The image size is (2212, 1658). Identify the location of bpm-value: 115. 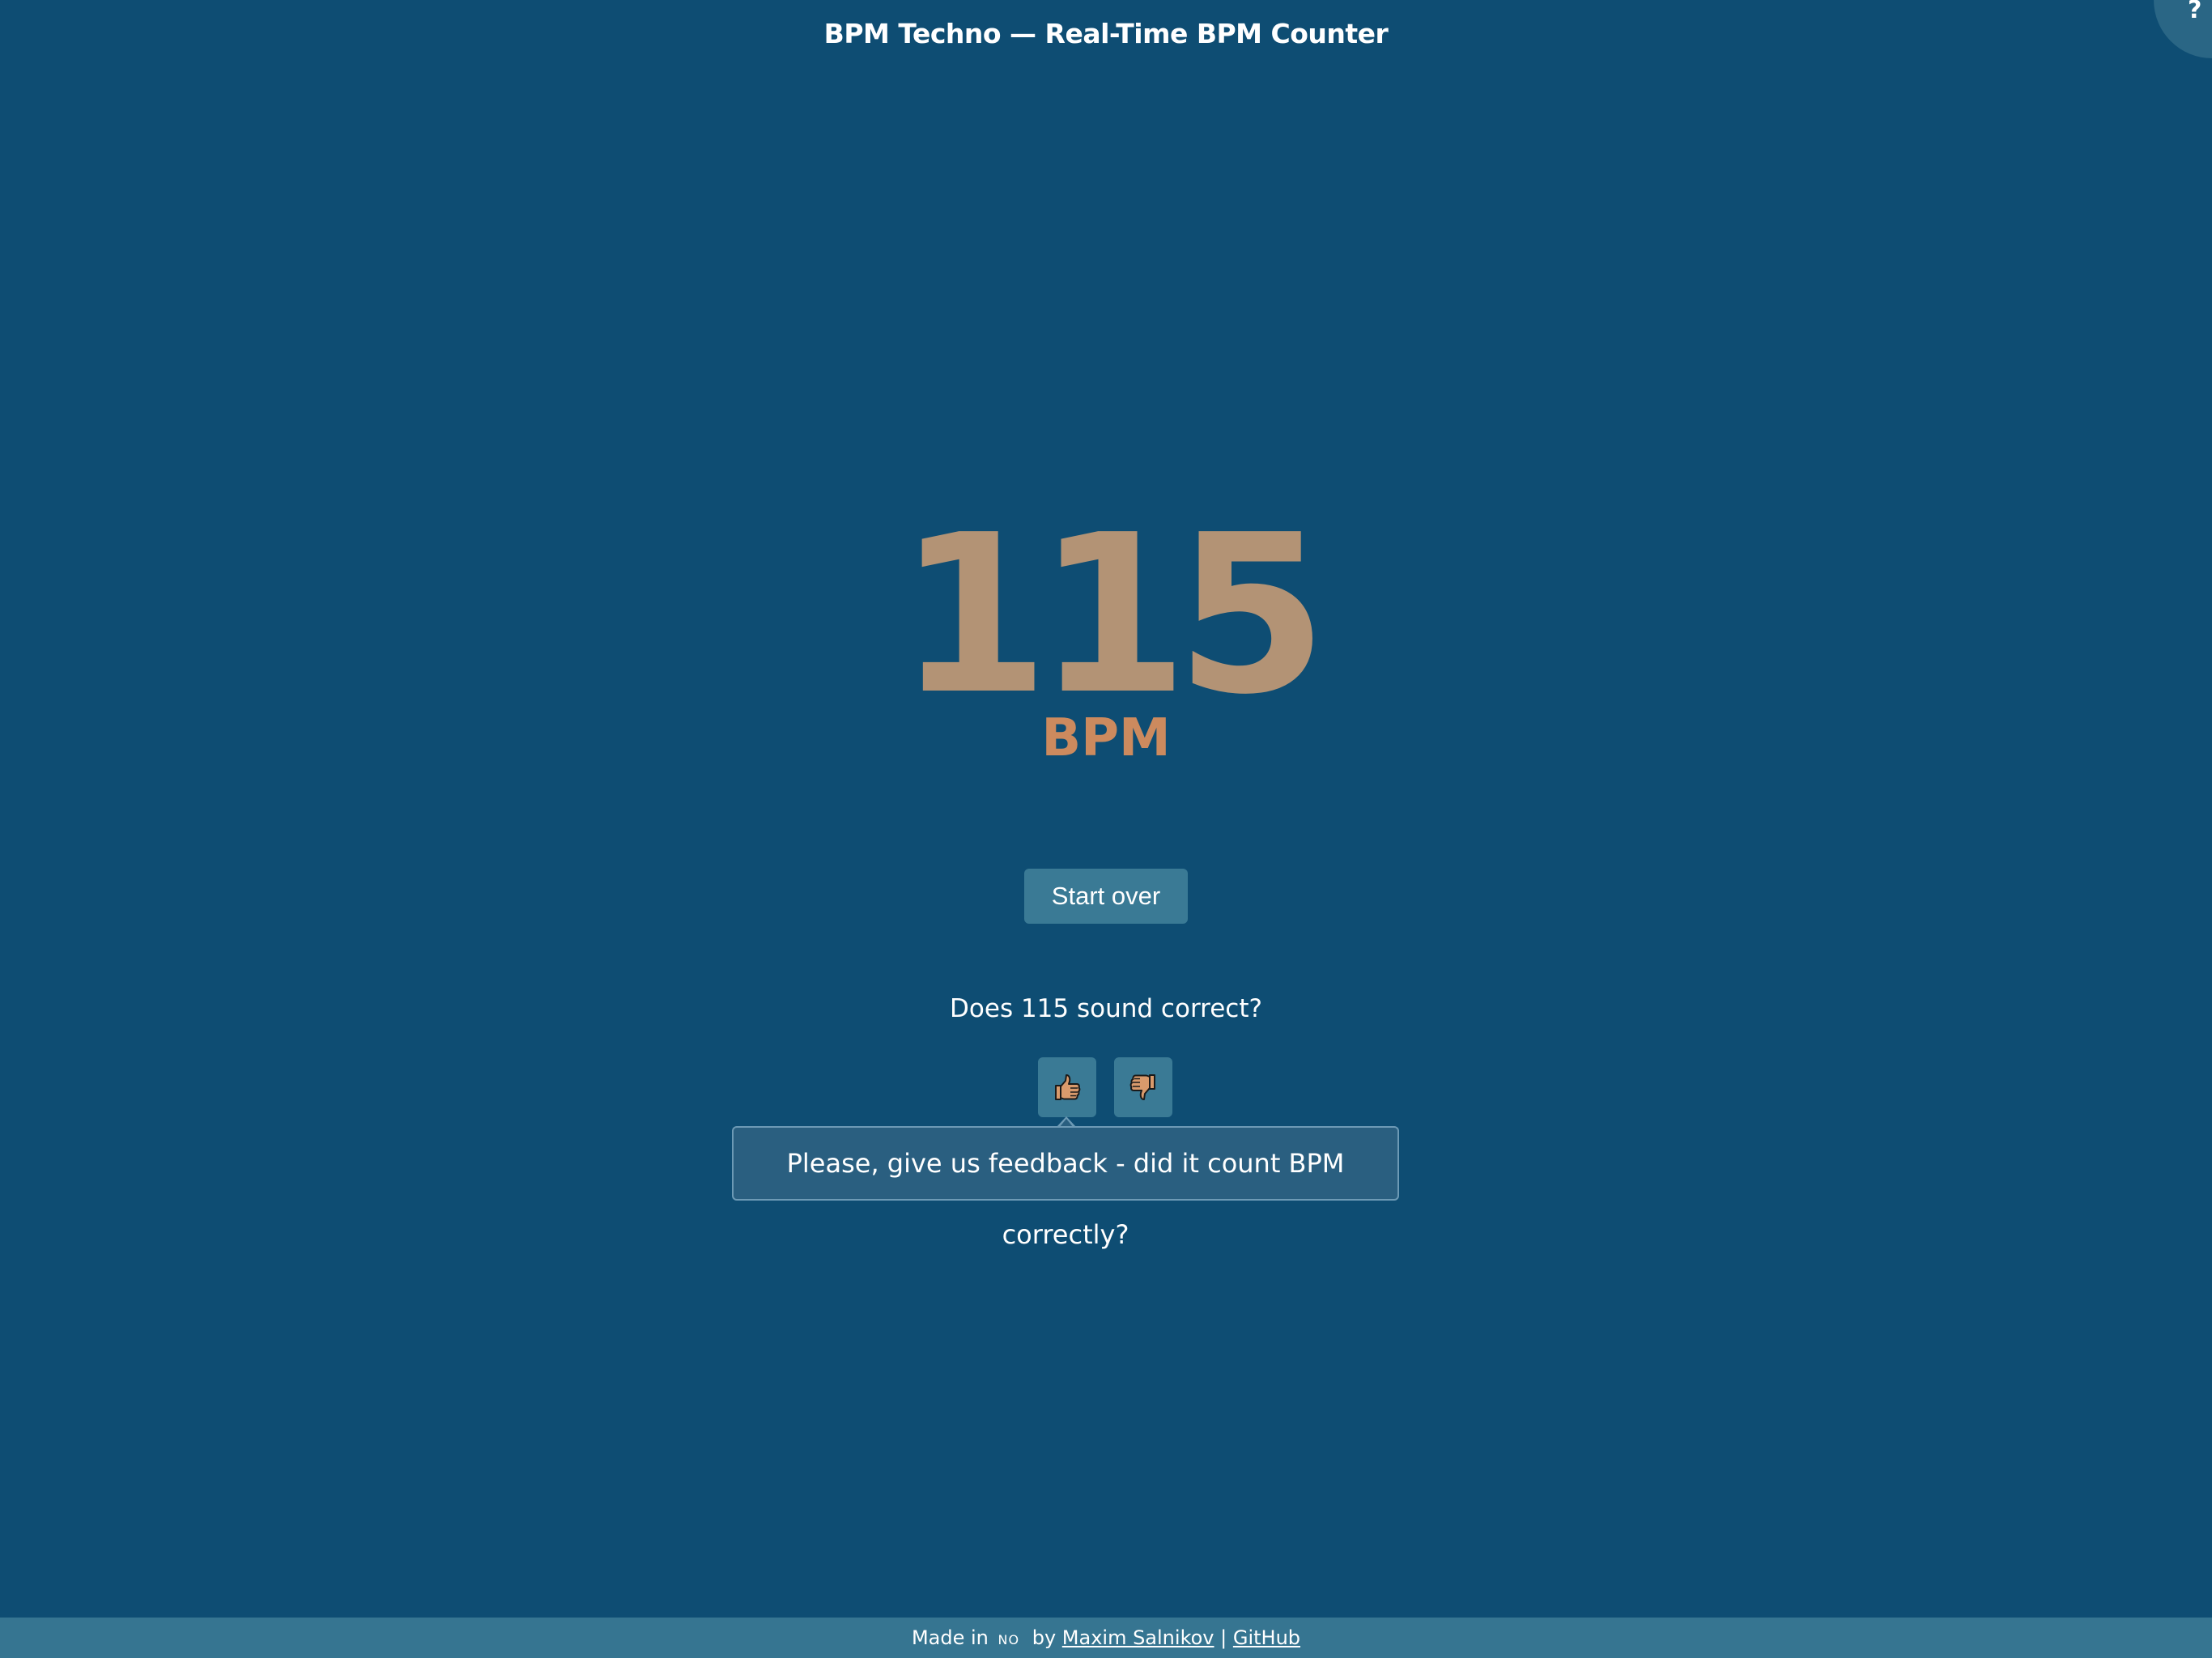
(1112, 614).